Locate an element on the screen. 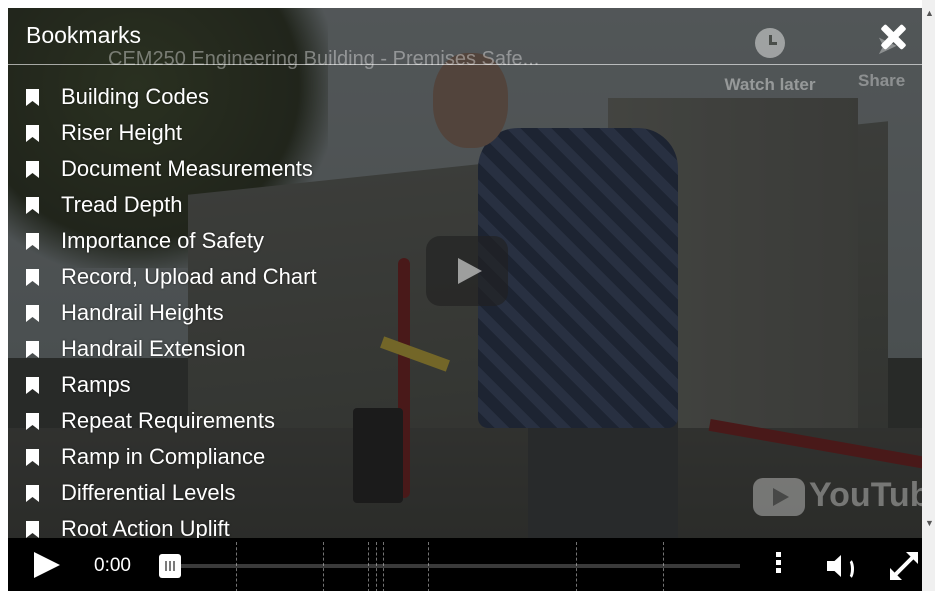 The height and width of the screenshot is (591, 935). bookmark-item: Ramp in Compliance is located at coordinates (171, 457).